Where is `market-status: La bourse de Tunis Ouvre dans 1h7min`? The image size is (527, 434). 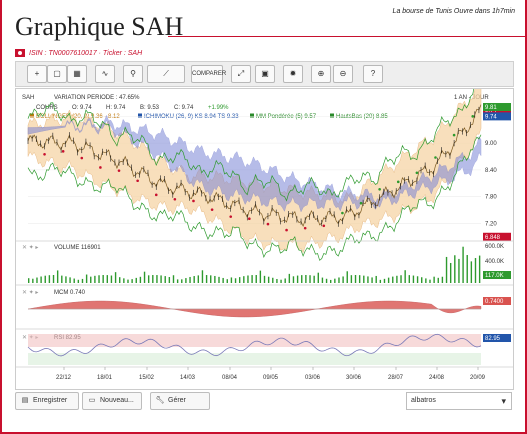 market-status: La bourse de Tunis Ouvre dans 1h7min is located at coordinates (453, 11).